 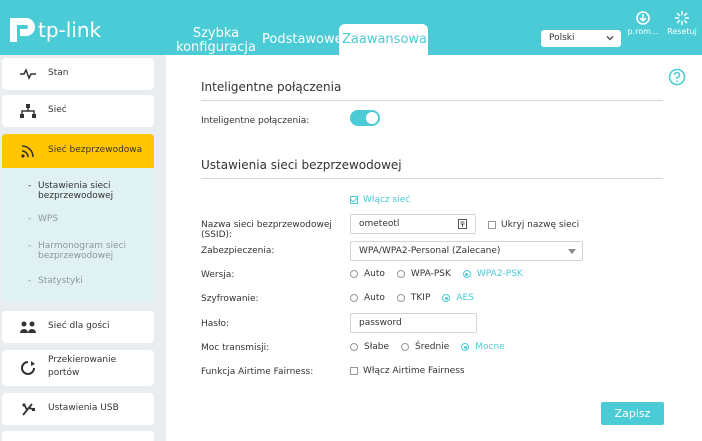 What do you see at coordinates (414, 371) in the screenshot?
I see `airtime-fairness-check-label: Włącz Airtime Fairness` at bounding box center [414, 371].